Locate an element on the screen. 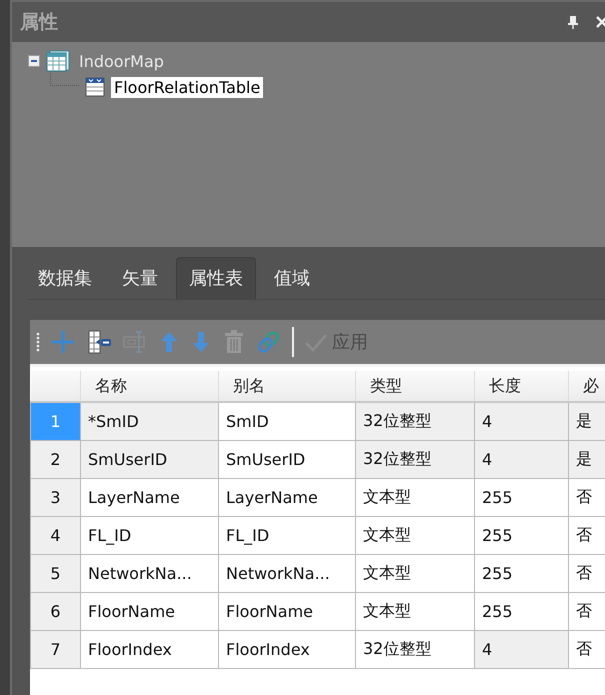  column-header: 名称 is located at coordinates (149, 386).